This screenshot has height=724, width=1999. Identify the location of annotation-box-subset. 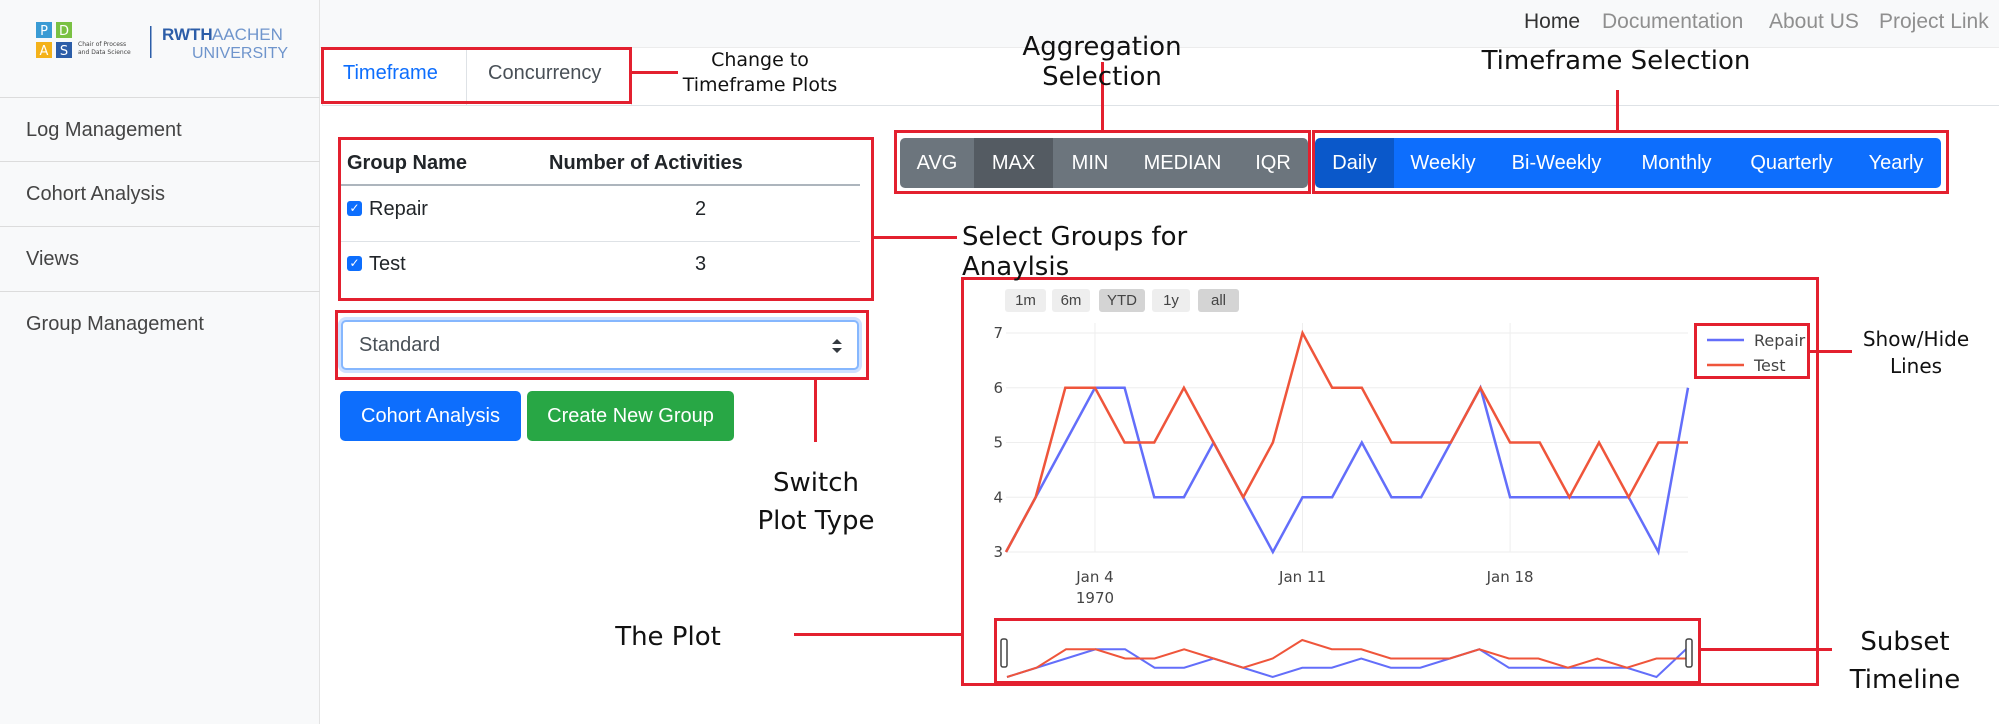
(1347, 651).